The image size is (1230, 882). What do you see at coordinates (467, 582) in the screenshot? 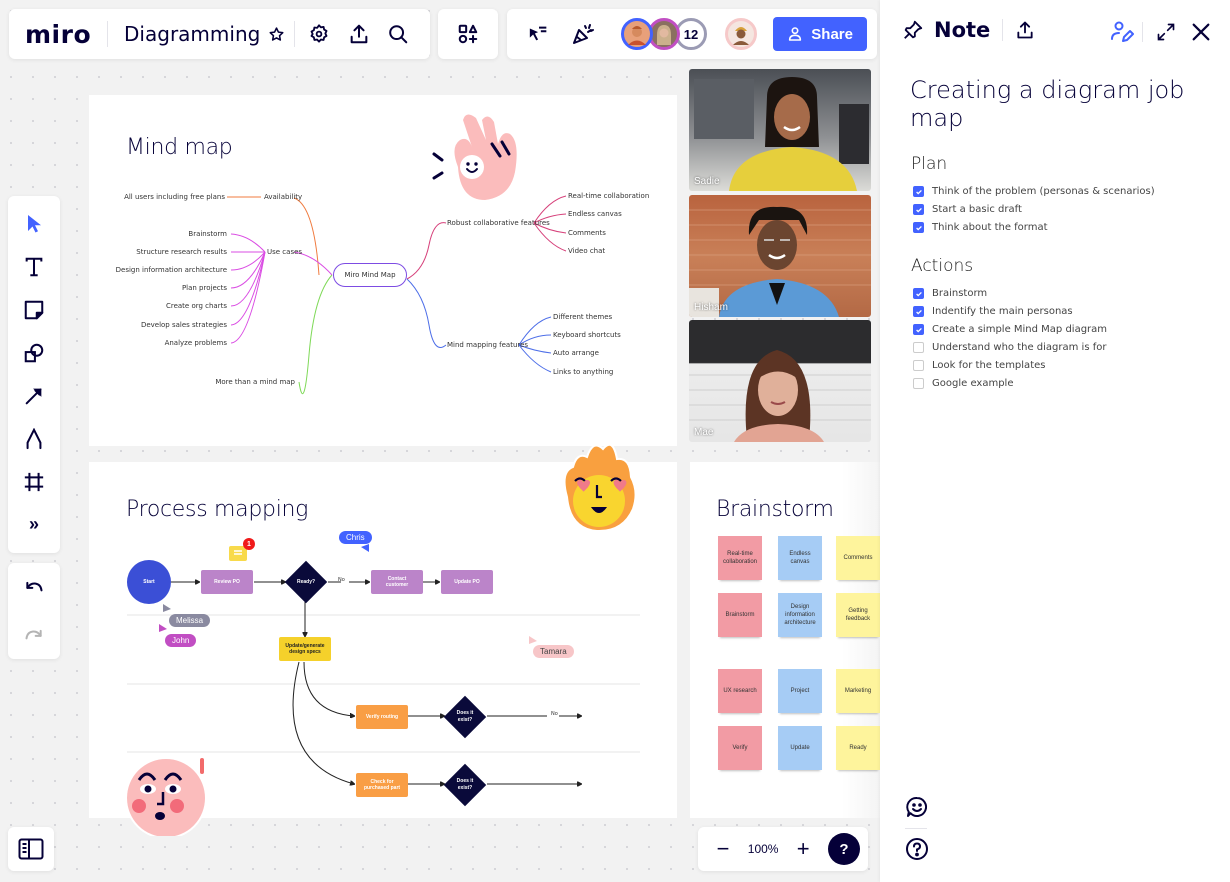
I see `process-node: Update PO` at bounding box center [467, 582].